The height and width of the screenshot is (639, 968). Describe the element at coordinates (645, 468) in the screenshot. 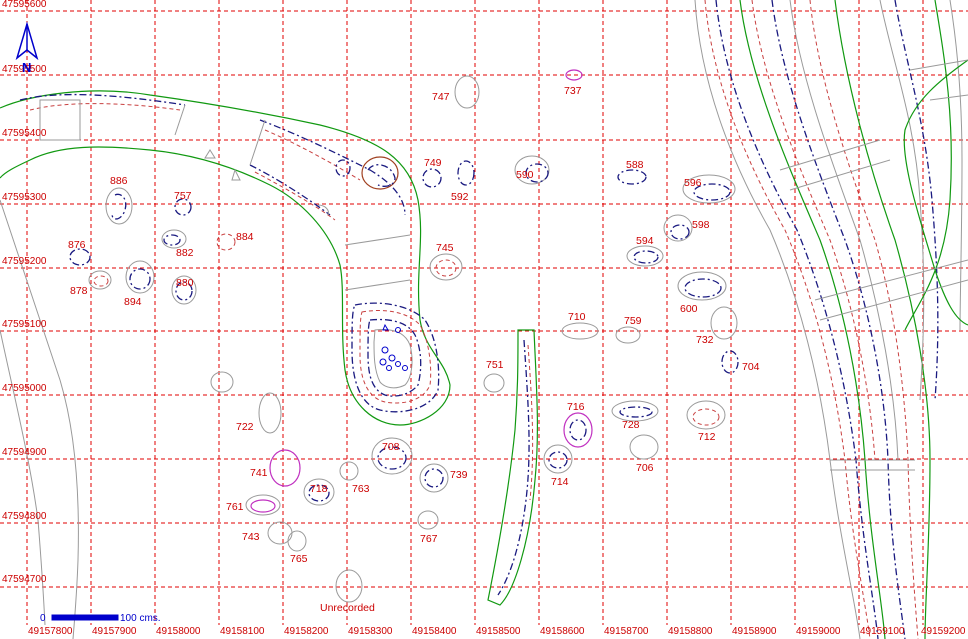

I see `feature-label: 706` at that location.